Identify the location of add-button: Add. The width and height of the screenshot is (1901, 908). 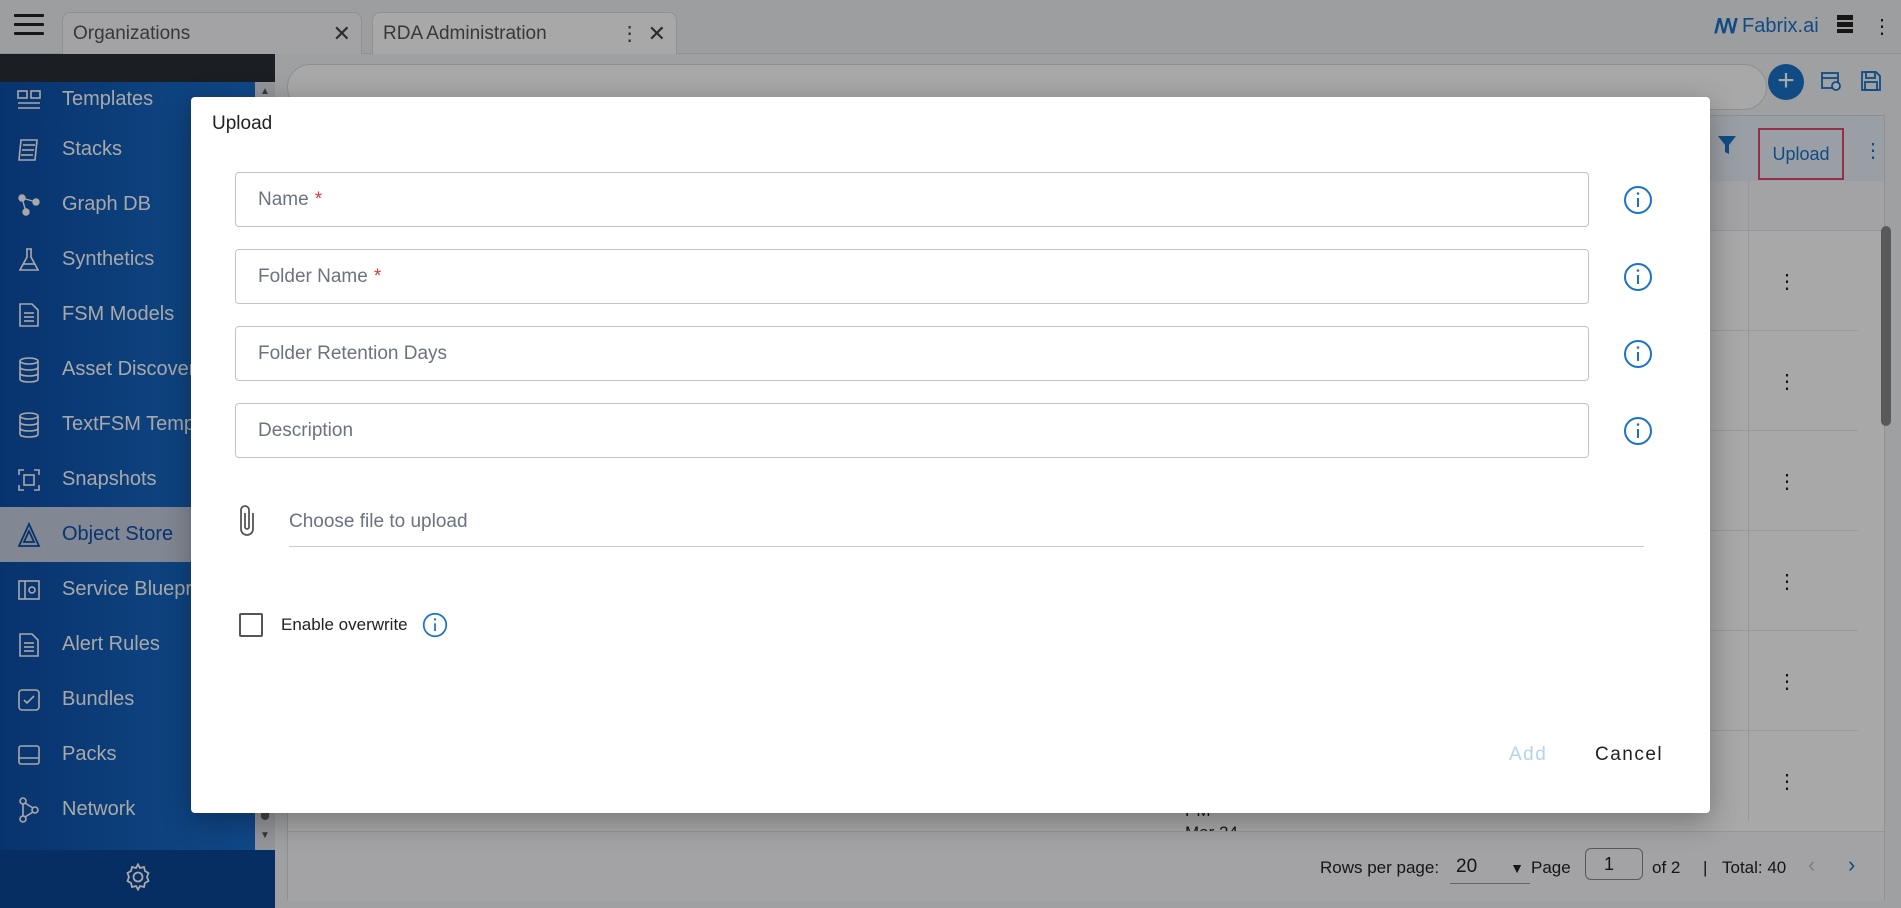
(1528, 755).